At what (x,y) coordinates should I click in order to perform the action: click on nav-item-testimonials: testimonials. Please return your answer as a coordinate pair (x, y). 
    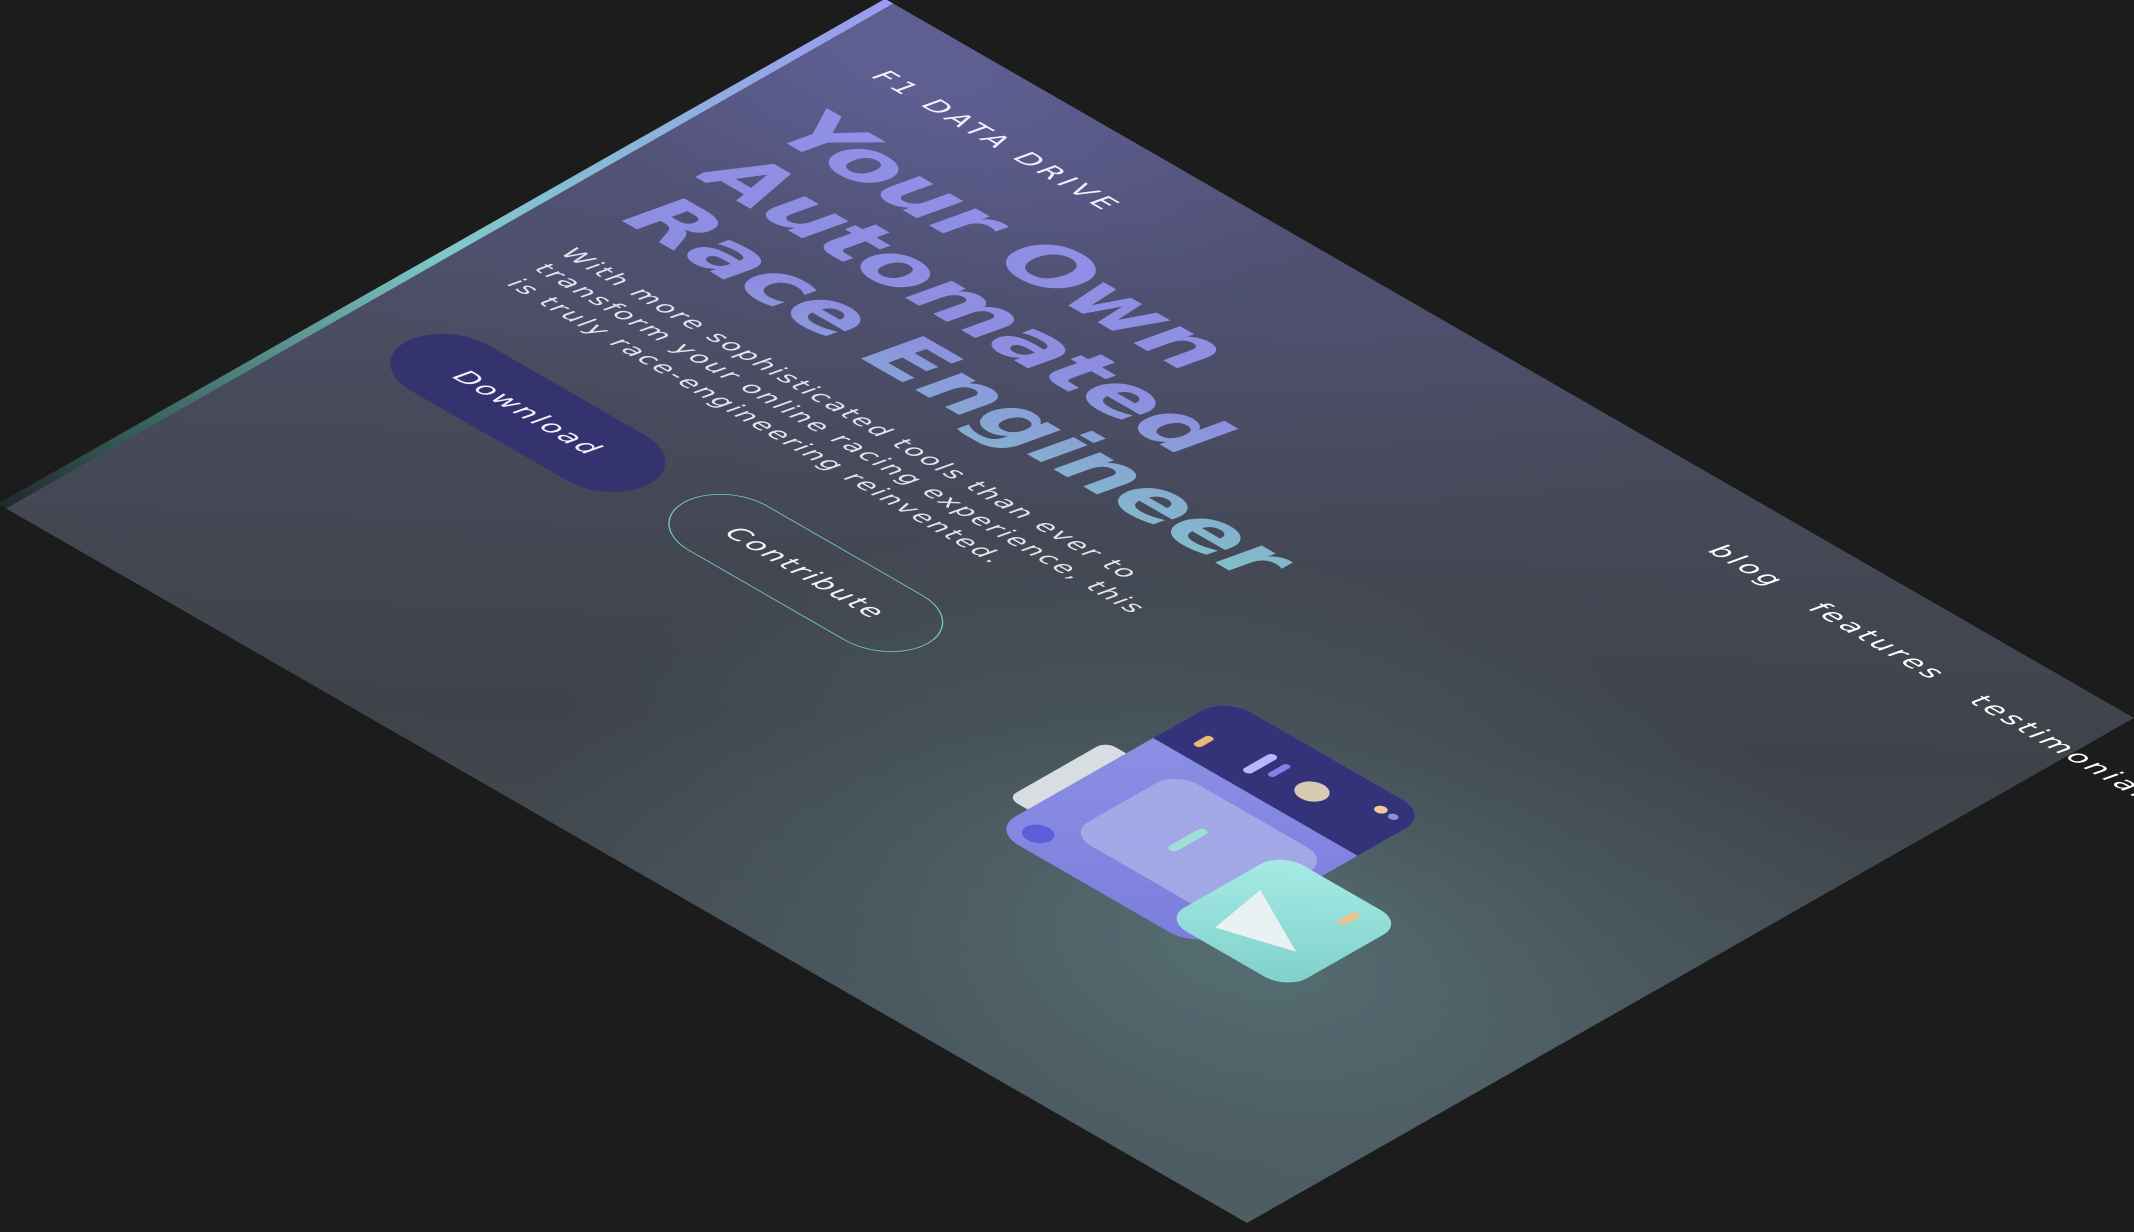
    Looking at the image, I should click on (2048, 751).